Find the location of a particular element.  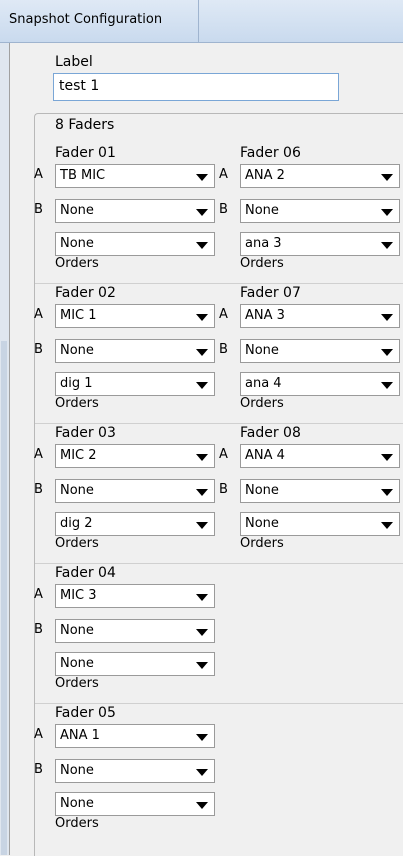

fader-2: Fader 06 A ANA 2 B None ana 3 Orders is located at coordinates (309, 215).